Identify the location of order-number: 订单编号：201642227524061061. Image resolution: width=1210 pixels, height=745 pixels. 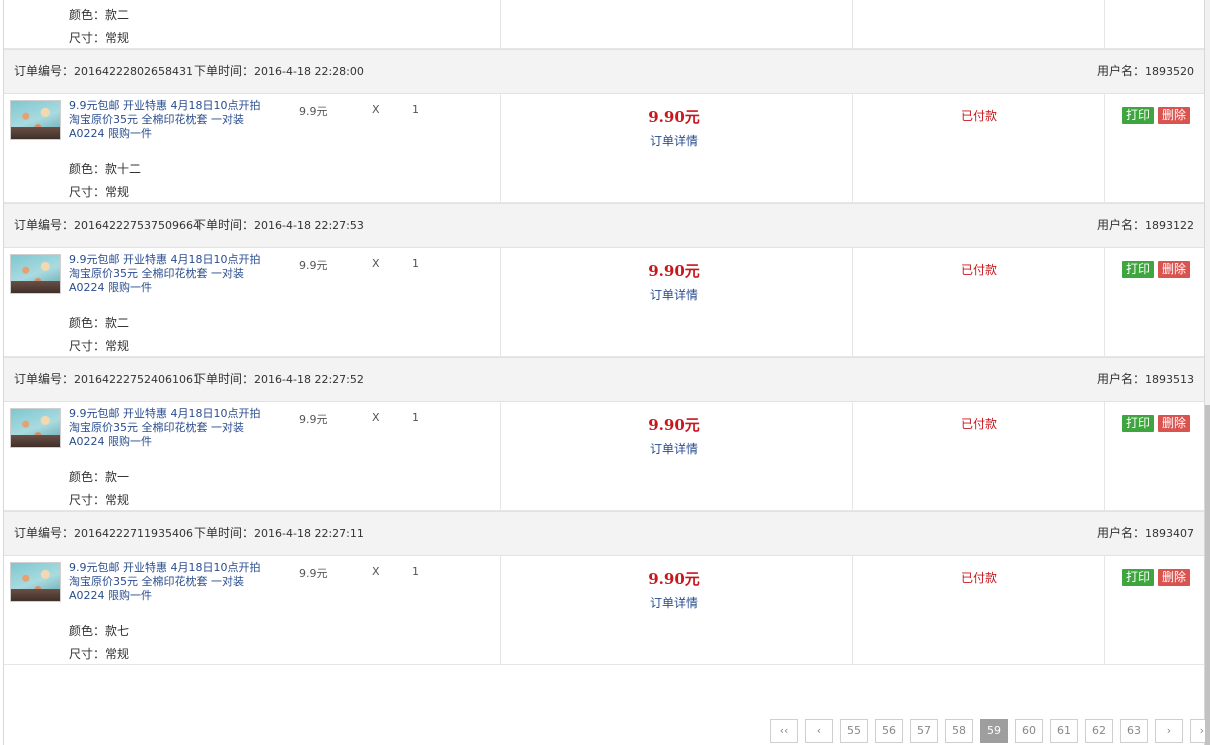
(107, 379).